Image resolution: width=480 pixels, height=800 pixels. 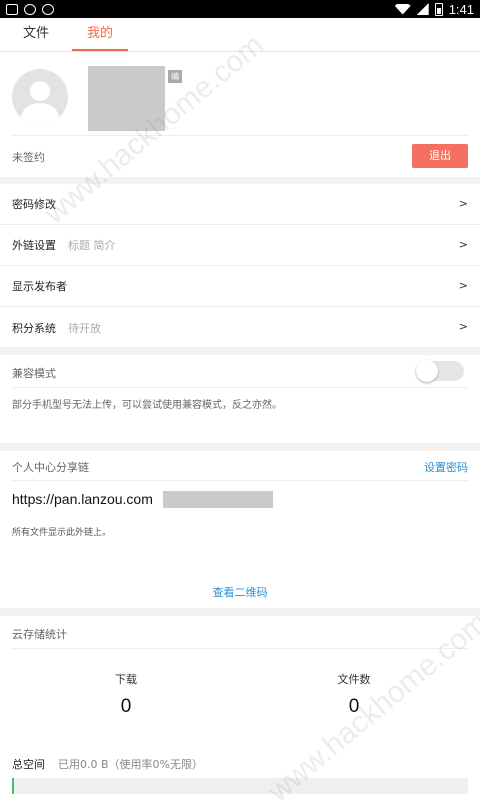 What do you see at coordinates (48, 9) in the screenshot?
I see `shield-icon` at bounding box center [48, 9].